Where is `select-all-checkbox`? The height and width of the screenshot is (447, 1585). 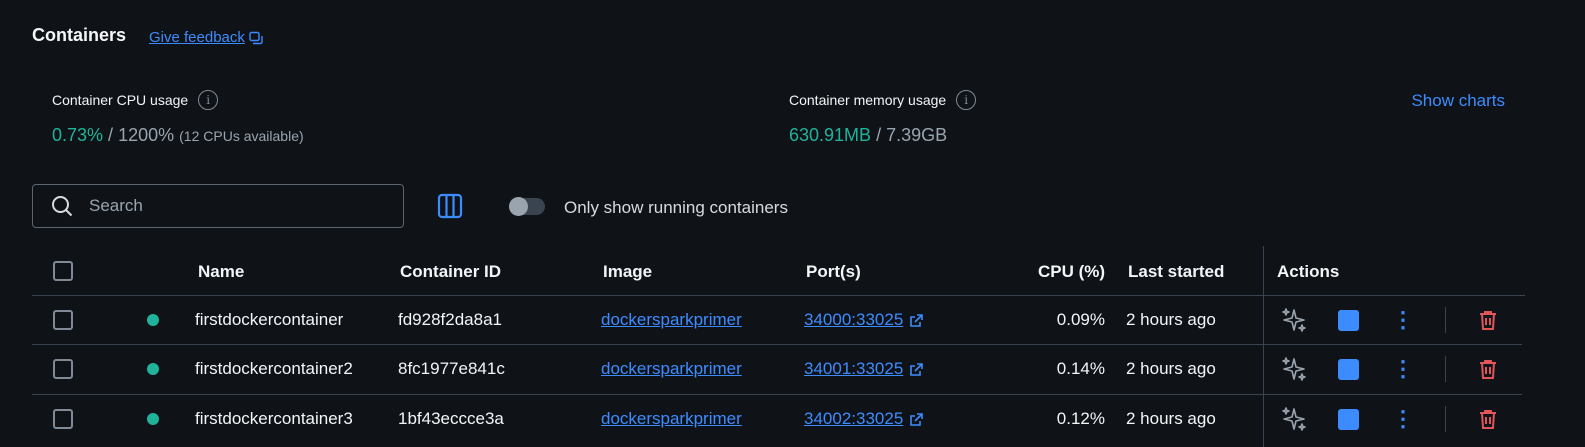
select-all-checkbox is located at coordinates (63, 271).